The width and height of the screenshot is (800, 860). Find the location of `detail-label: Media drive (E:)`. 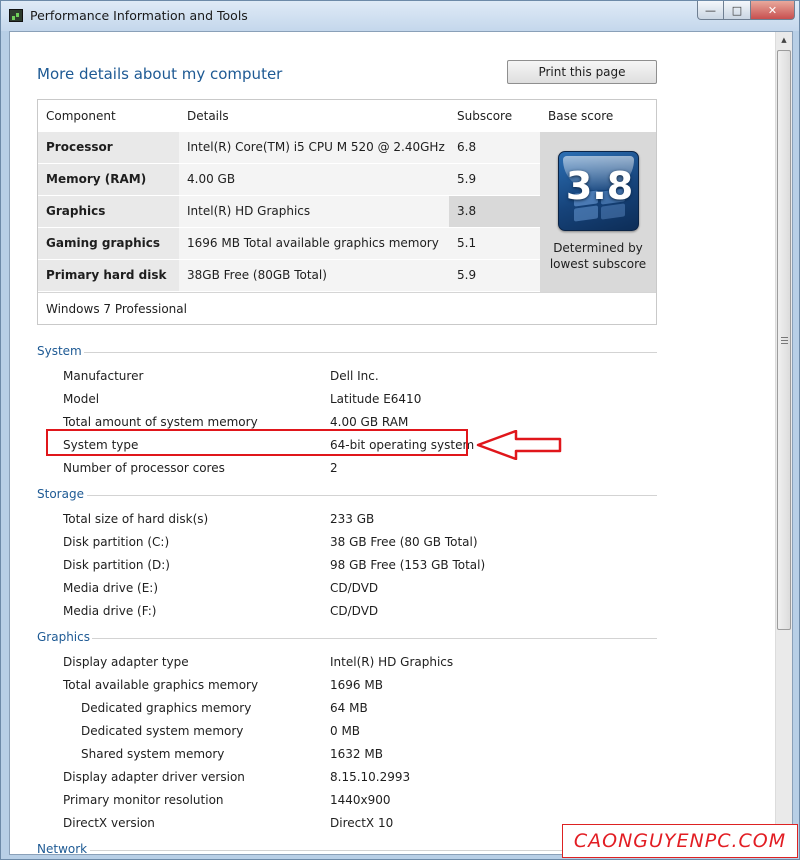

detail-label: Media drive (E:) is located at coordinates (111, 588).